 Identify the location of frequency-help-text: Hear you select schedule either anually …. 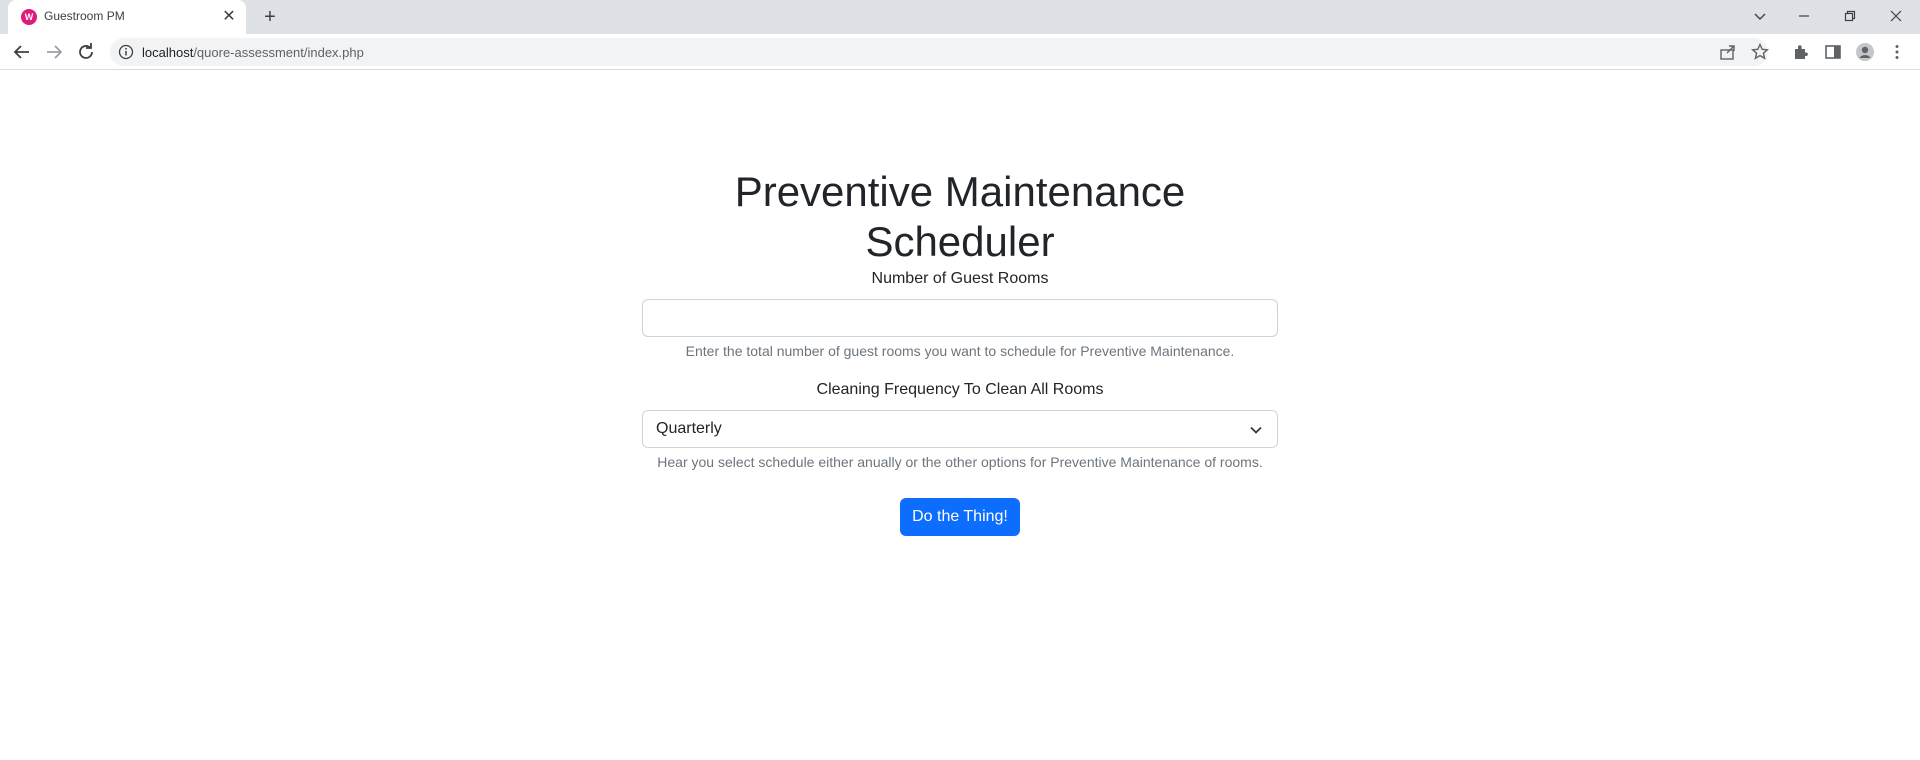
(960, 462).